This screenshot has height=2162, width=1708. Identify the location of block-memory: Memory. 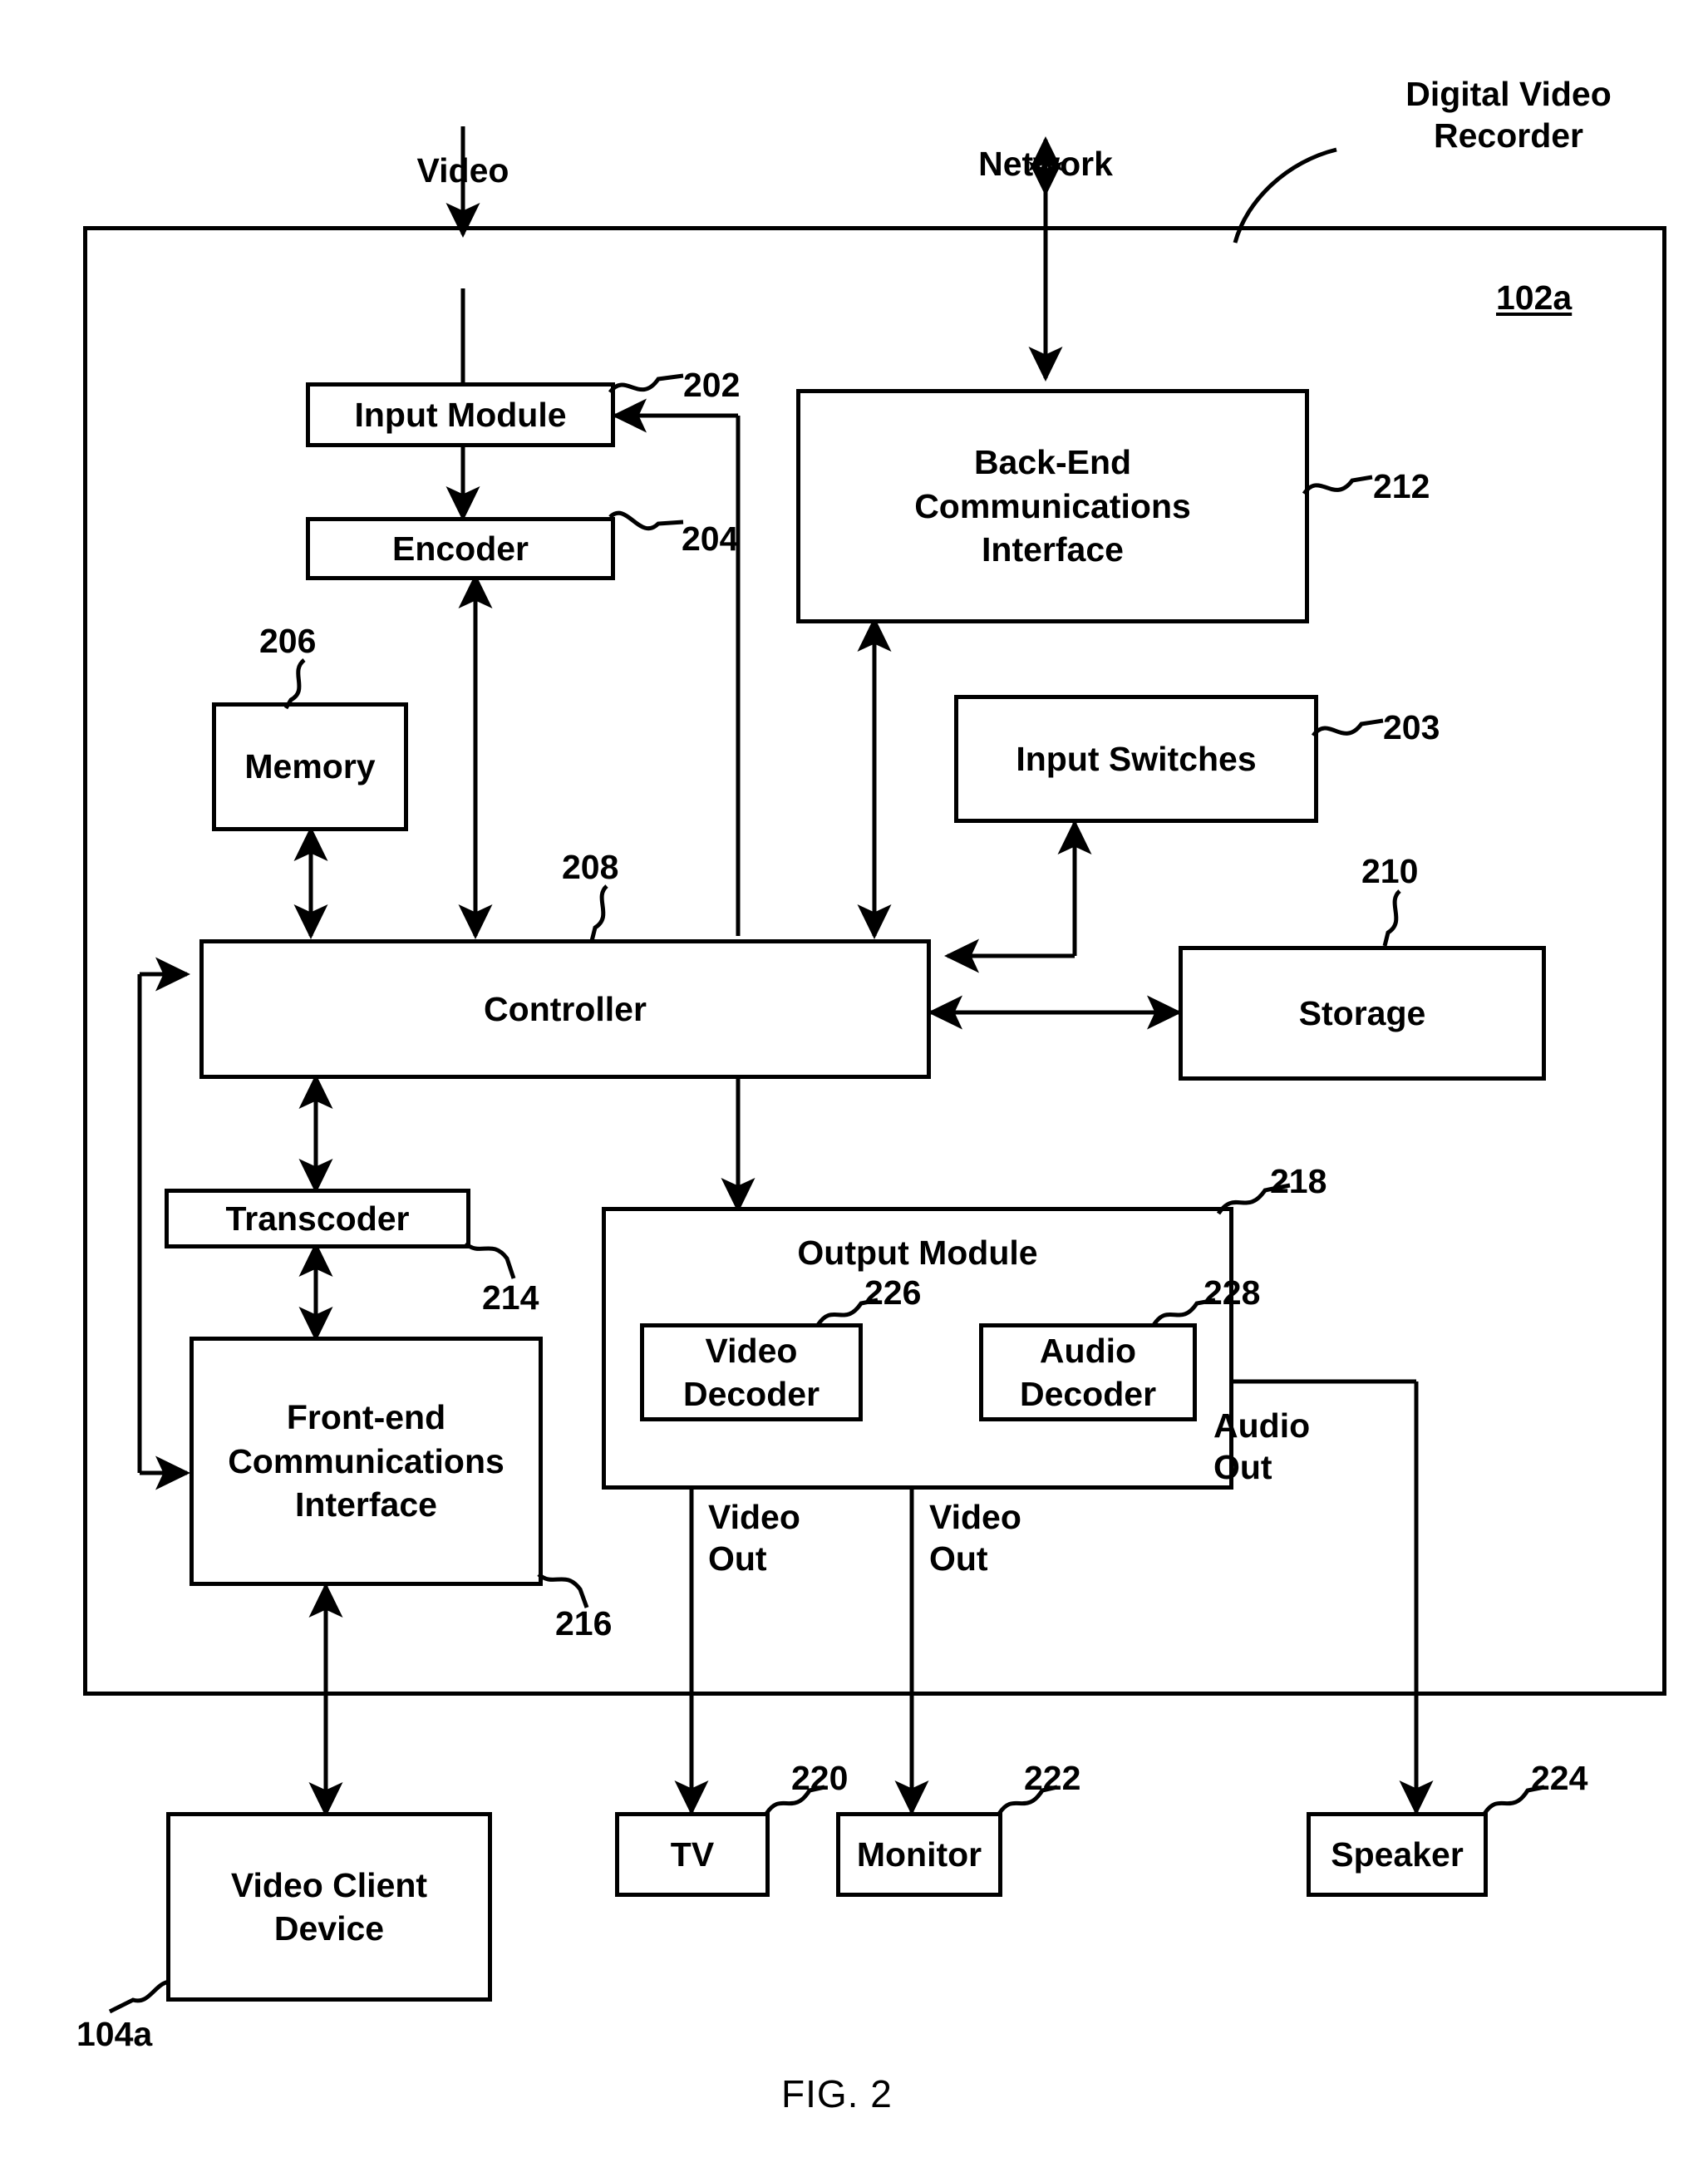
(310, 766).